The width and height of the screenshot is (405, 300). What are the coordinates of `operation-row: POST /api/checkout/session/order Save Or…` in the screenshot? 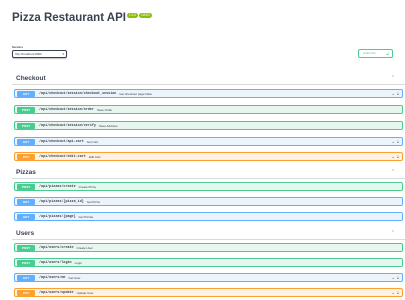 It's located at (208, 109).